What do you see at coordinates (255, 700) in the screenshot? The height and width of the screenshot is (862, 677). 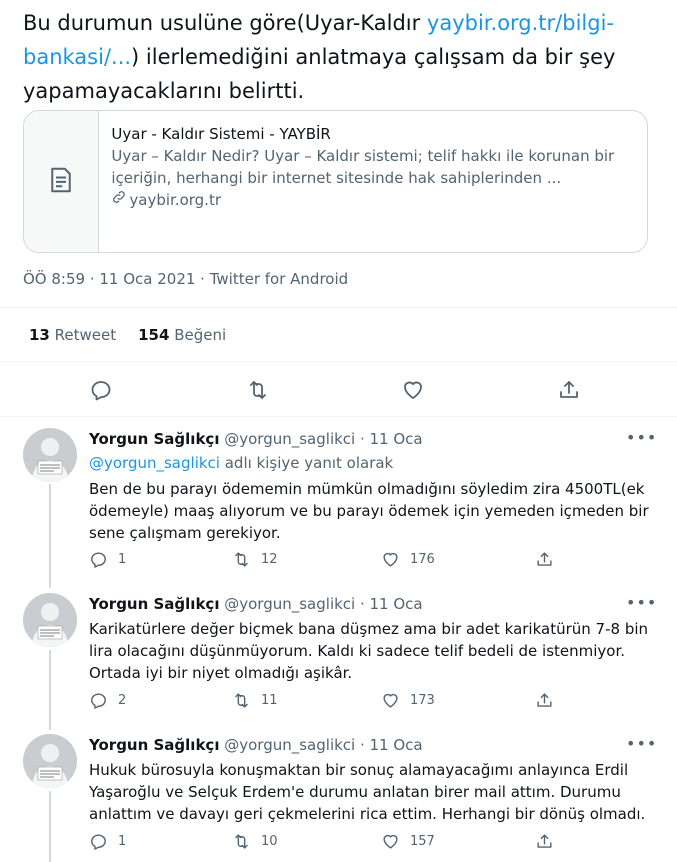 I see `retweet-button: 11` at bounding box center [255, 700].